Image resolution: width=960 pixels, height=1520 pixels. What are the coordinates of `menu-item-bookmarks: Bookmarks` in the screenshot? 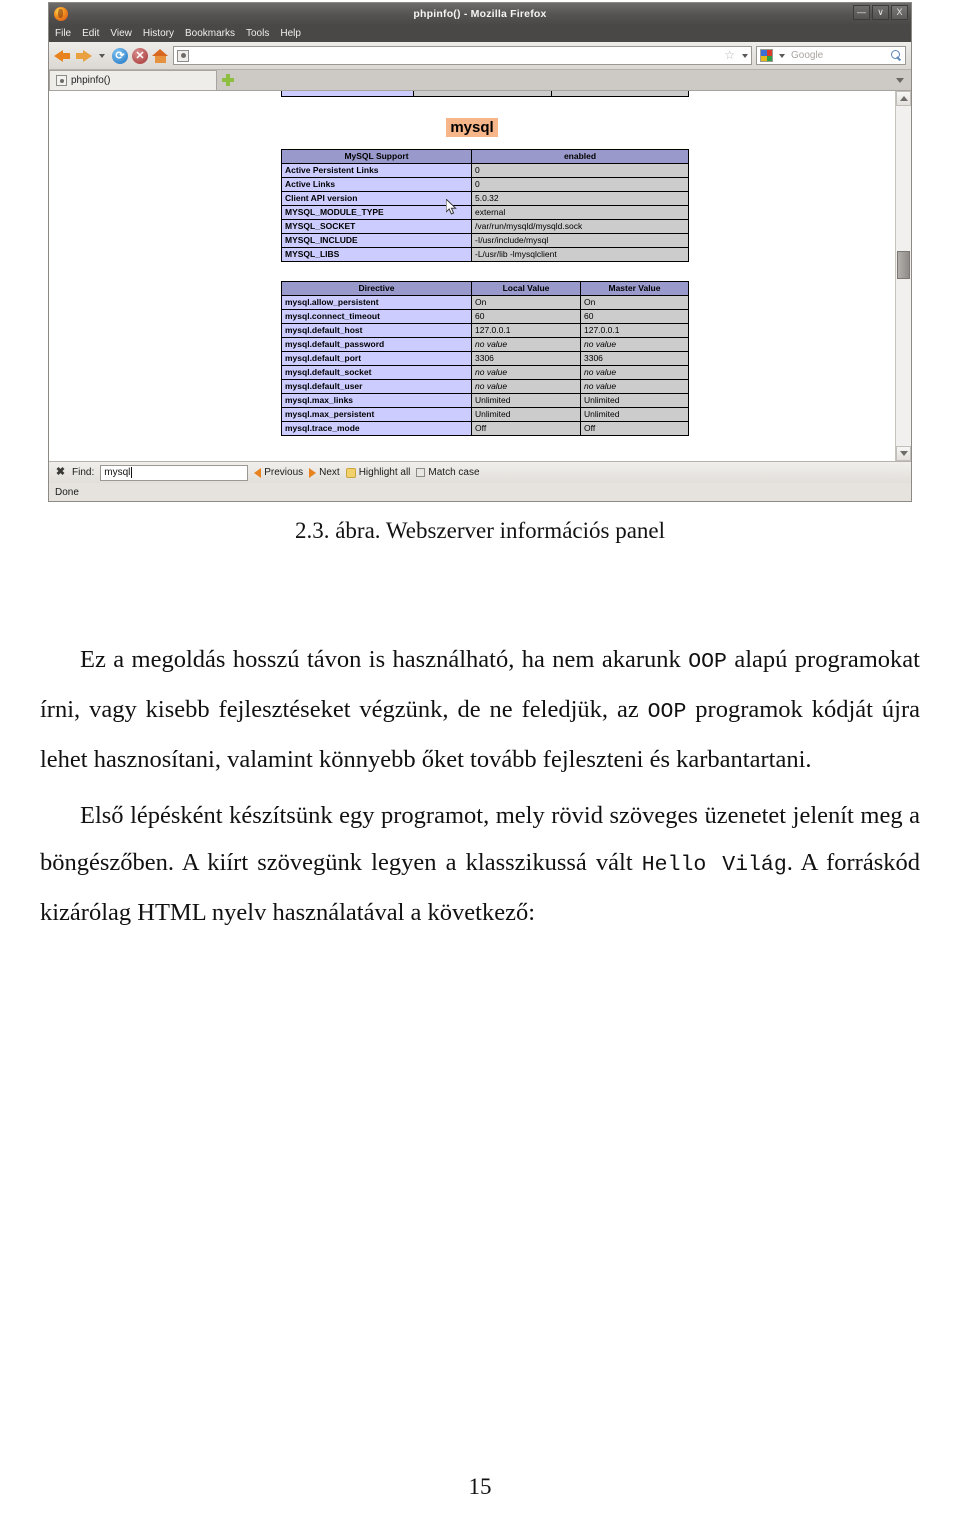 It's located at (210, 33).